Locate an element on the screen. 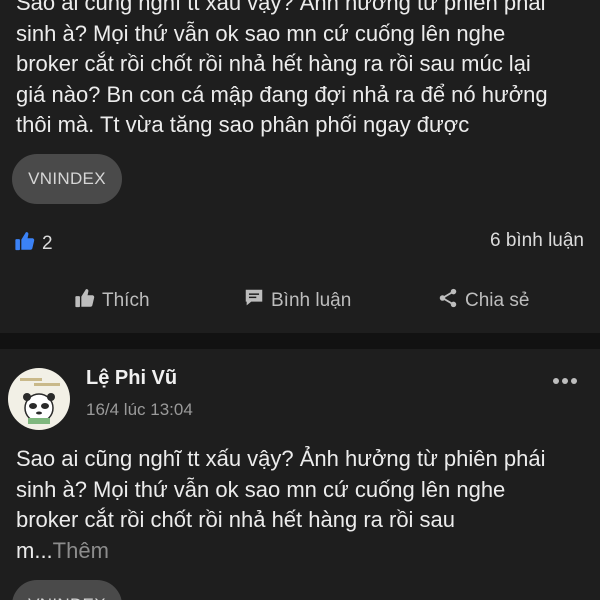 The width and height of the screenshot is (600, 600). like-summary: 2 is located at coordinates (33, 244).